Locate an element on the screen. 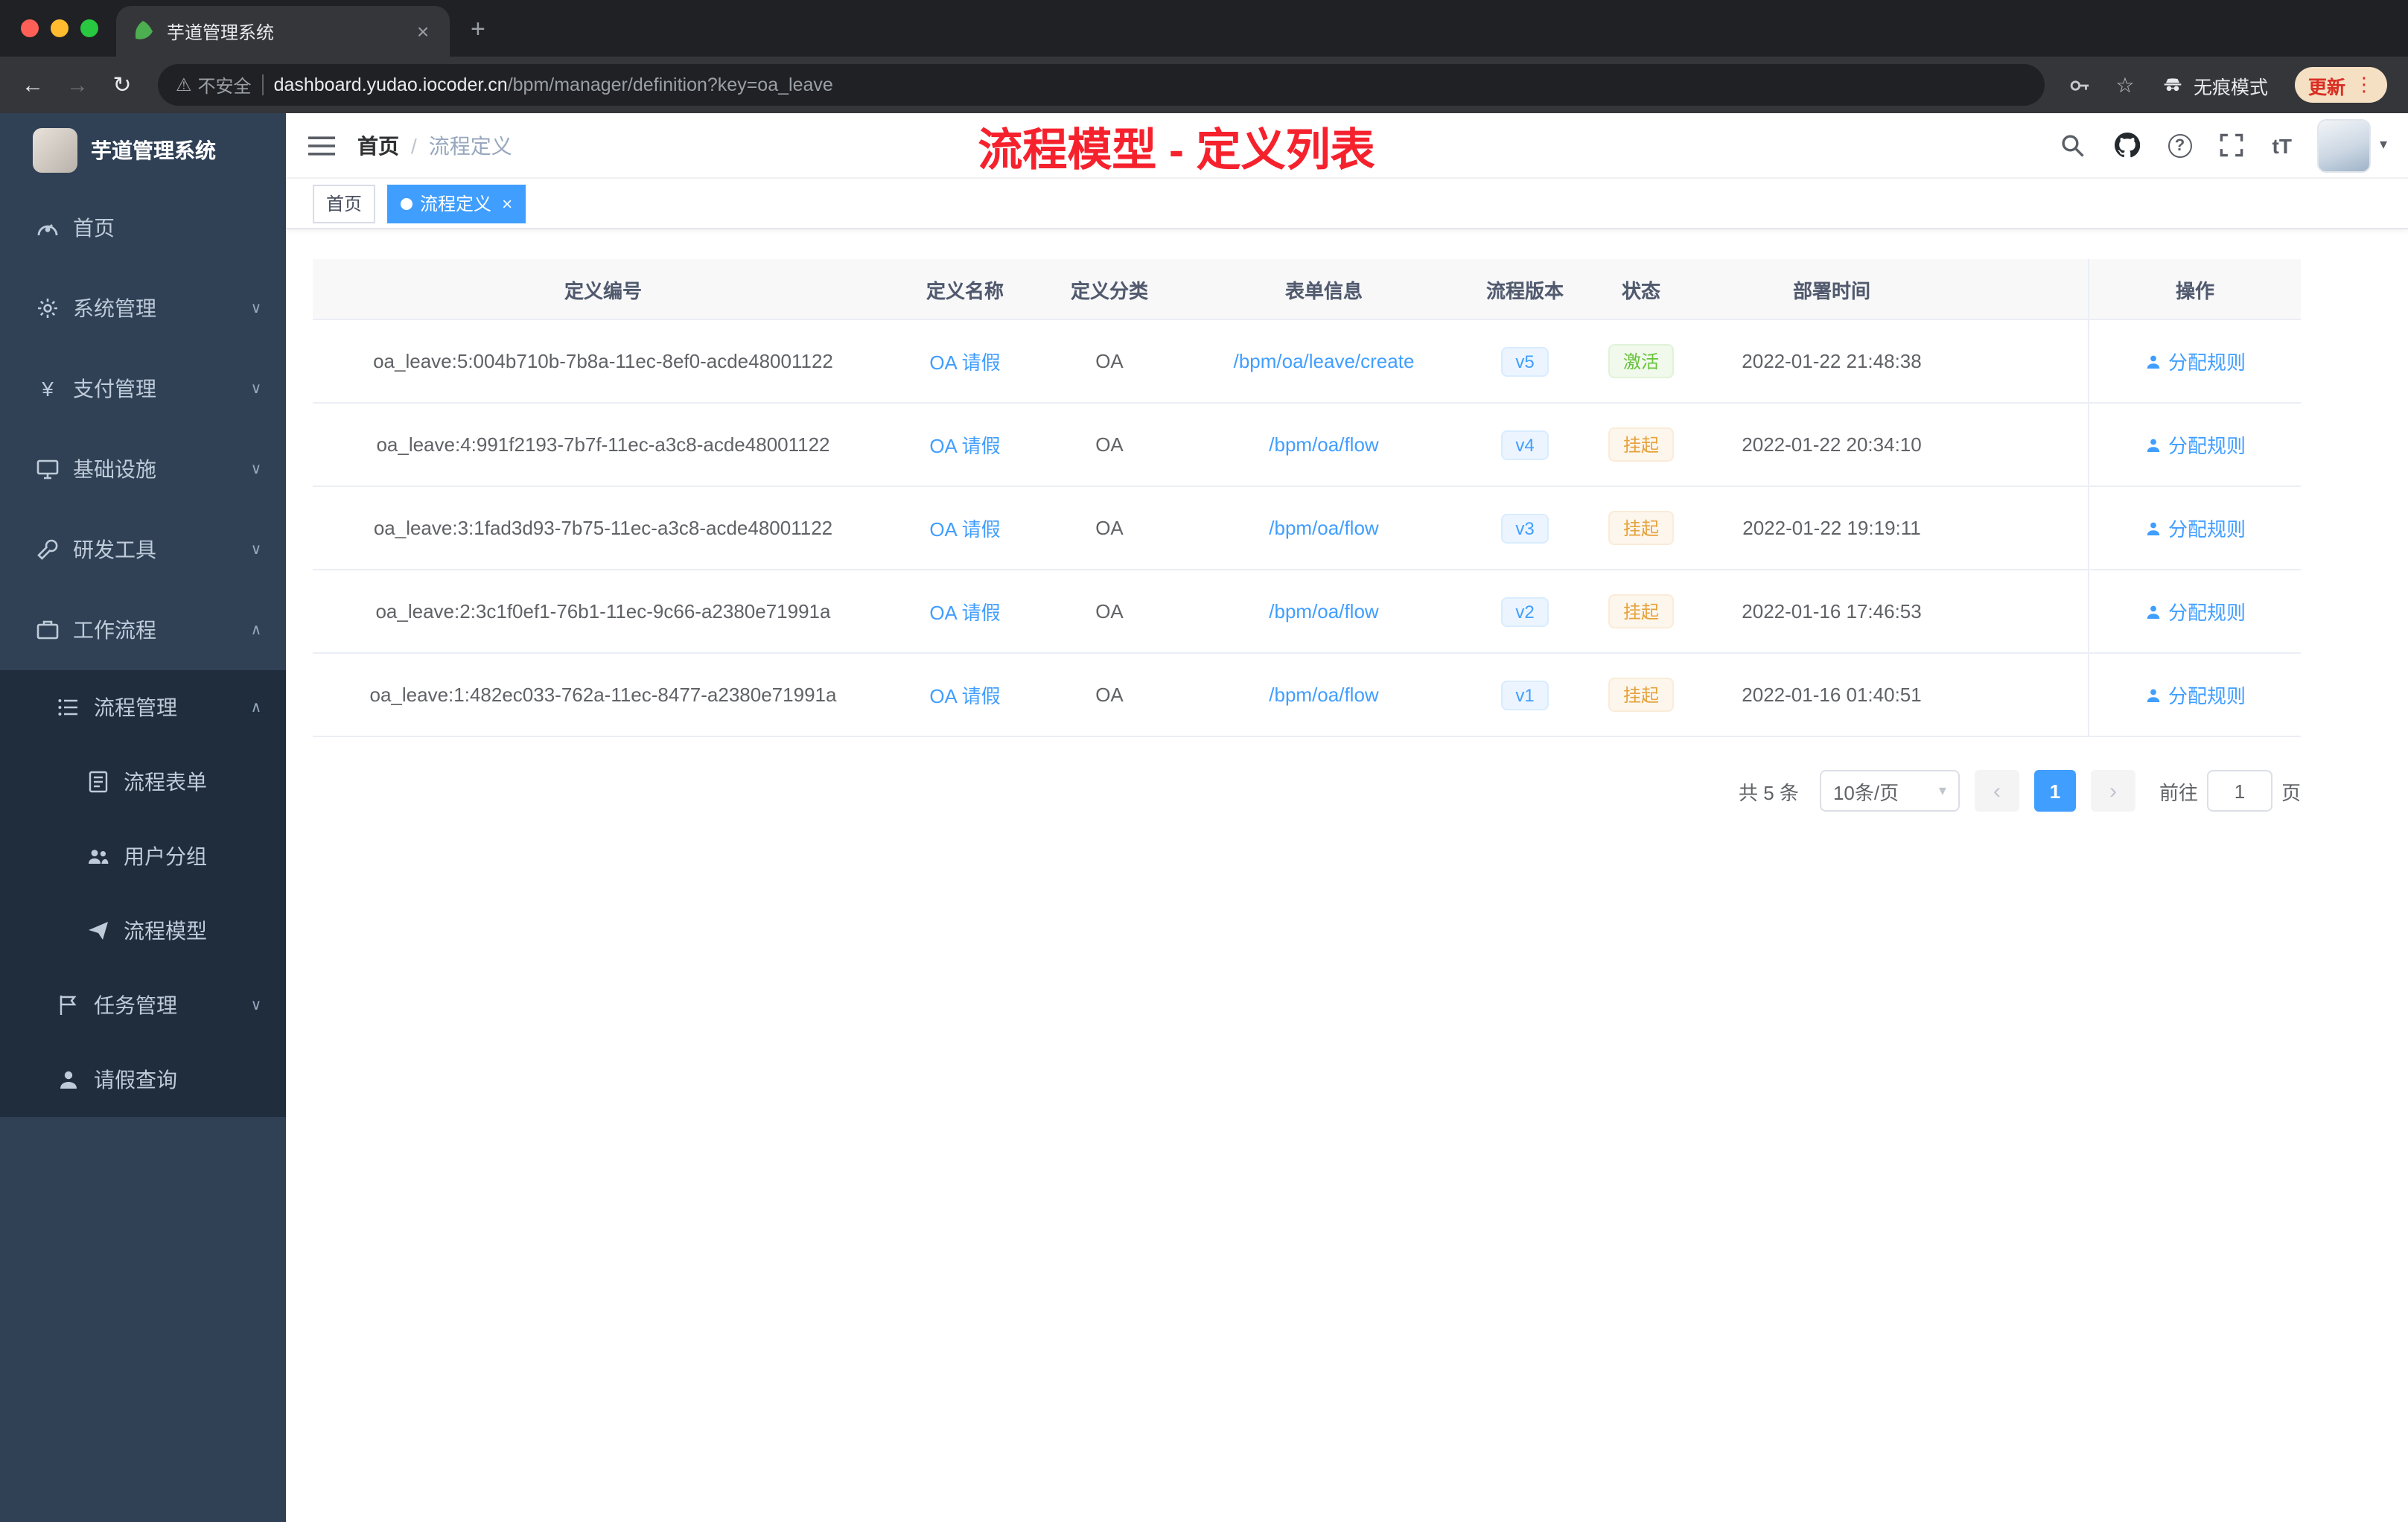 The height and width of the screenshot is (1522, 2408). current-page-button: 1 is located at coordinates (2054, 791).